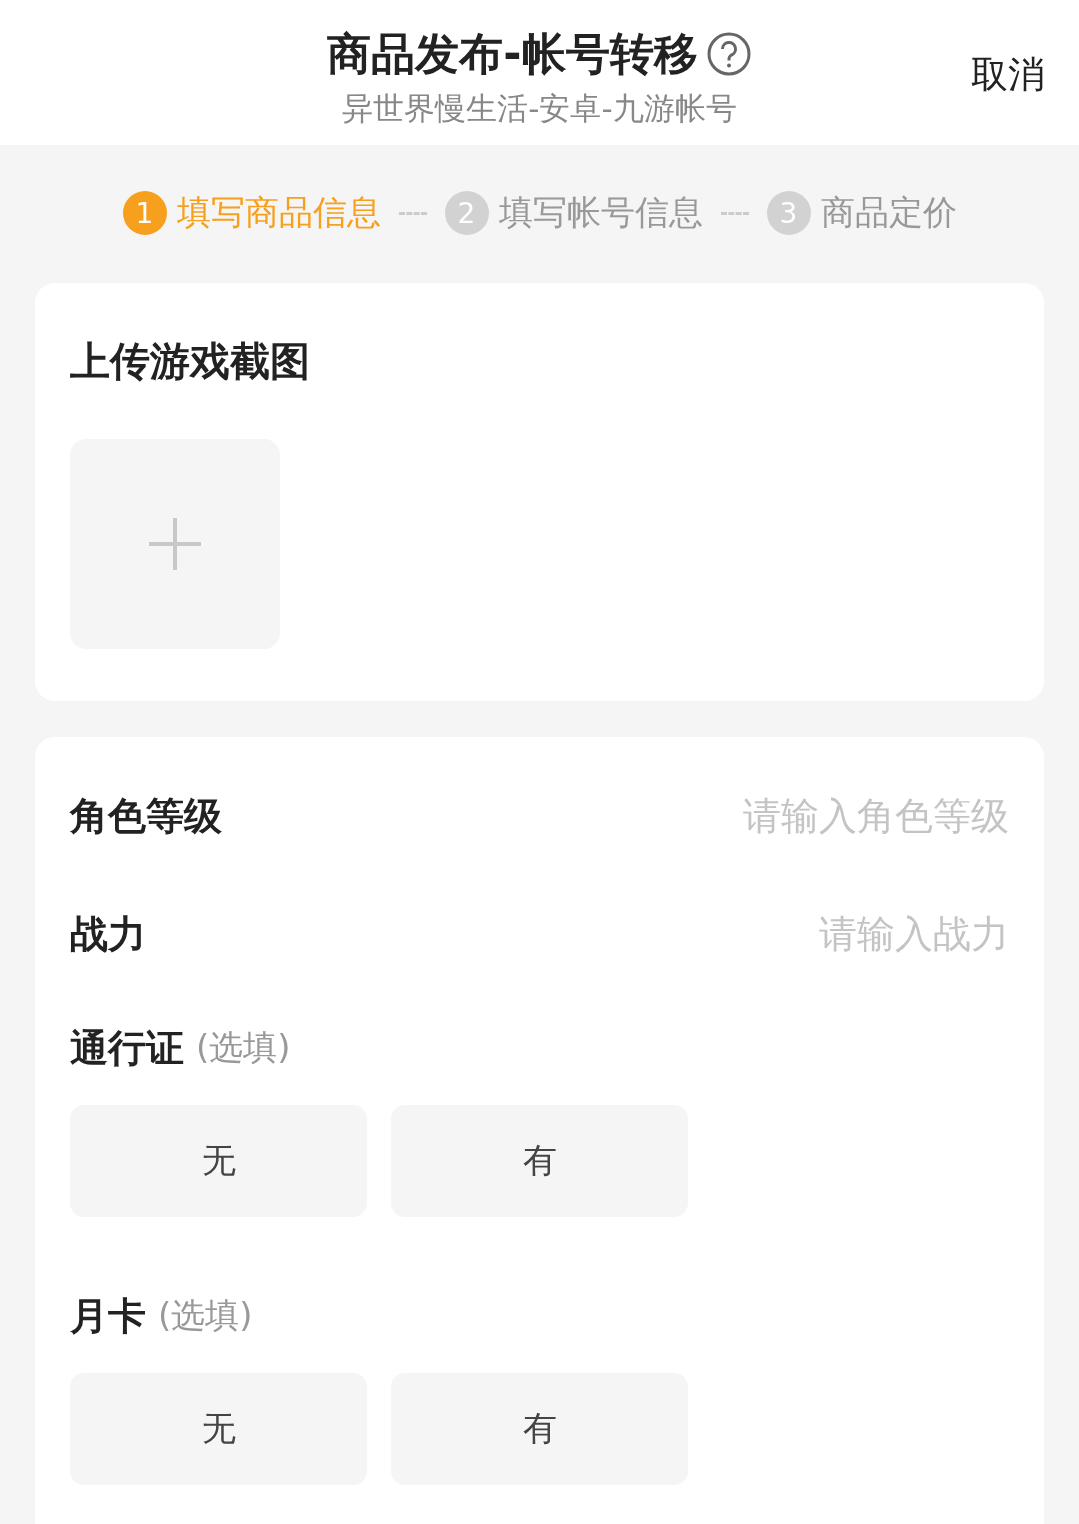 This screenshot has height=1524, width=1079. Describe the element at coordinates (108, 1316) in the screenshot. I see `field-label: 月卡` at that location.